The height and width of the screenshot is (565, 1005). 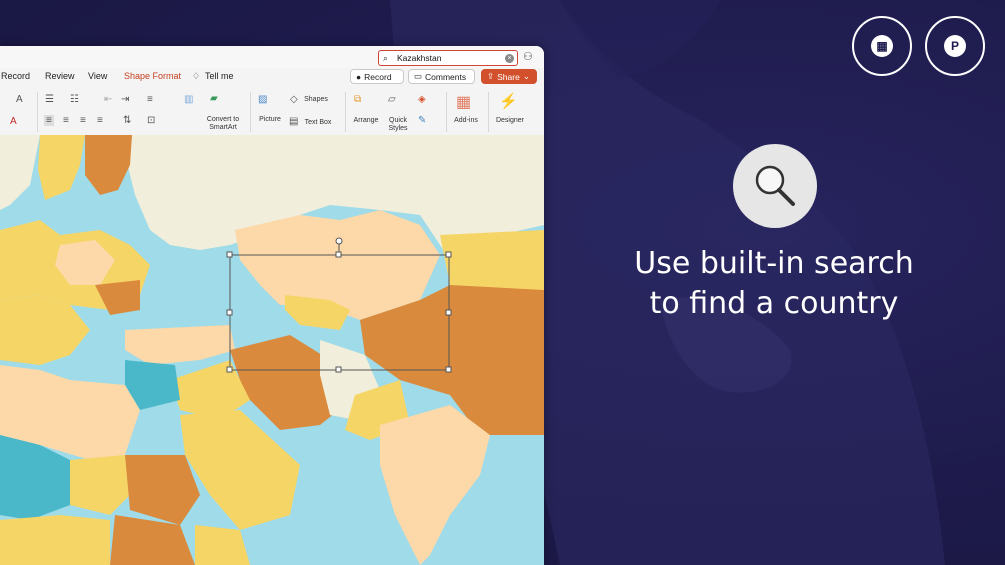 I want to click on shape-outline-icon: ✎, so click(x=422, y=120).